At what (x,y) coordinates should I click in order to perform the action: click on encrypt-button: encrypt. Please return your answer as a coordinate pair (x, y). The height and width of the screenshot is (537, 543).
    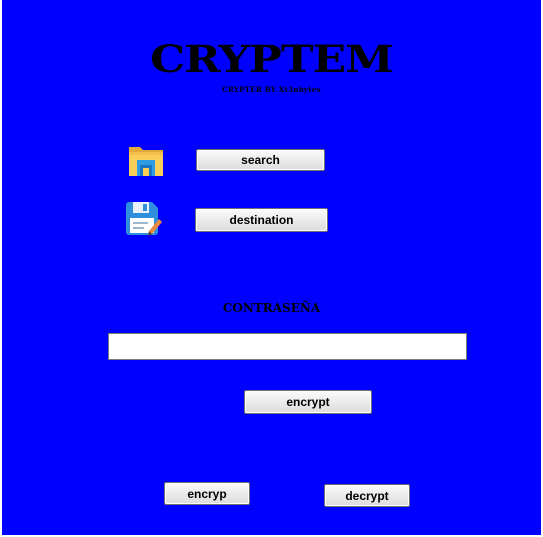
    Looking at the image, I should click on (308, 402).